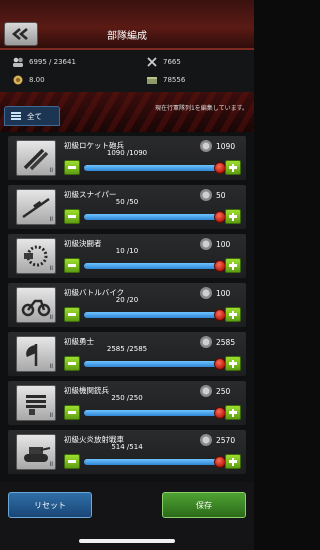  I want to click on filter-label: 全て, so click(34, 116).